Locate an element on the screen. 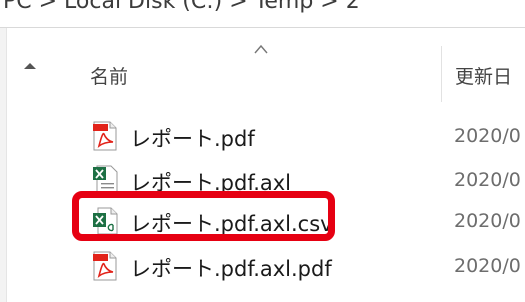 This screenshot has height=302, width=525. file-row: レポート.pdf.axl.pdf 2020/0 is located at coordinates (302, 266).